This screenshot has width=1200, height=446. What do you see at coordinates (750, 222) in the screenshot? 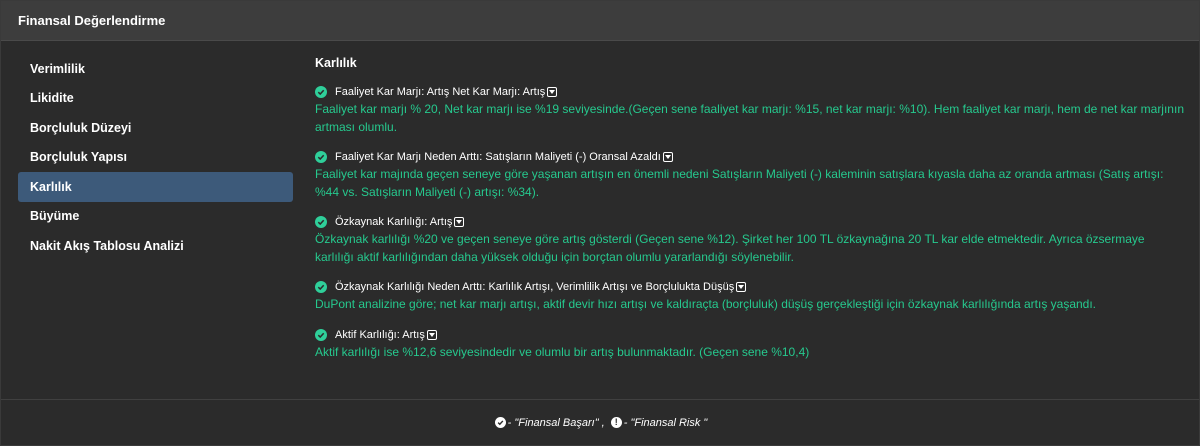
I see `item-header: Özkaynak Karlılığı: Artış` at bounding box center [750, 222].